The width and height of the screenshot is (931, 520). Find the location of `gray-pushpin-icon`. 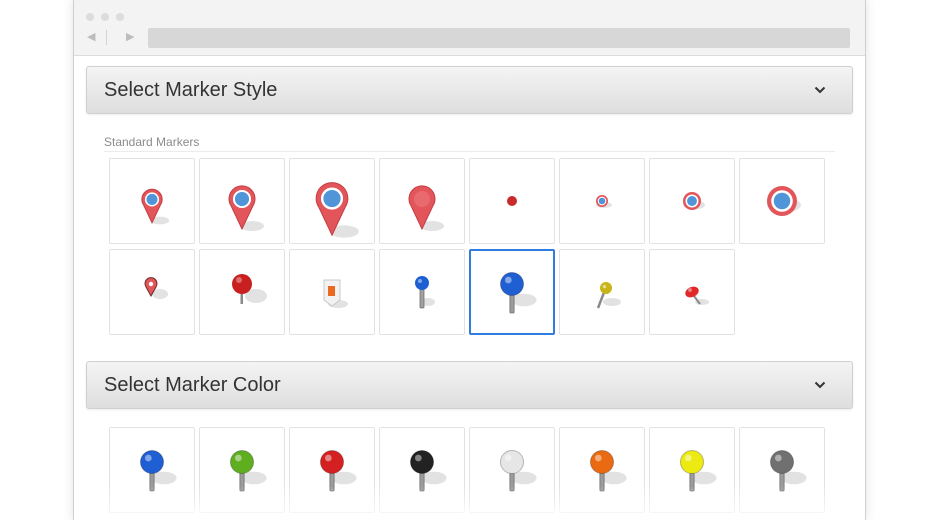

gray-pushpin-icon is located at coordinates (788, 470).